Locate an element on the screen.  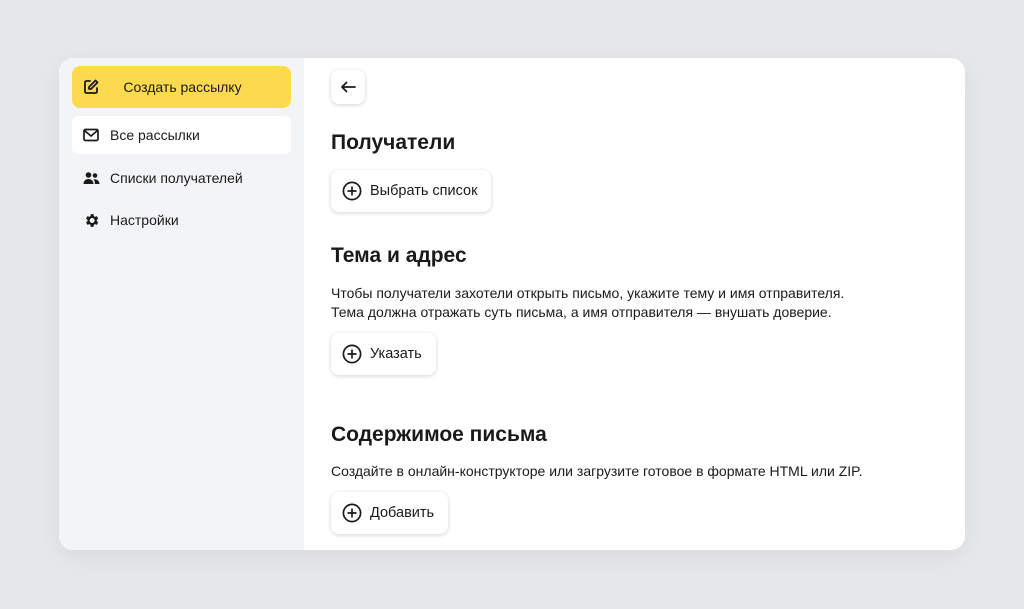
edit-icon is located at coordinates (91, 87).